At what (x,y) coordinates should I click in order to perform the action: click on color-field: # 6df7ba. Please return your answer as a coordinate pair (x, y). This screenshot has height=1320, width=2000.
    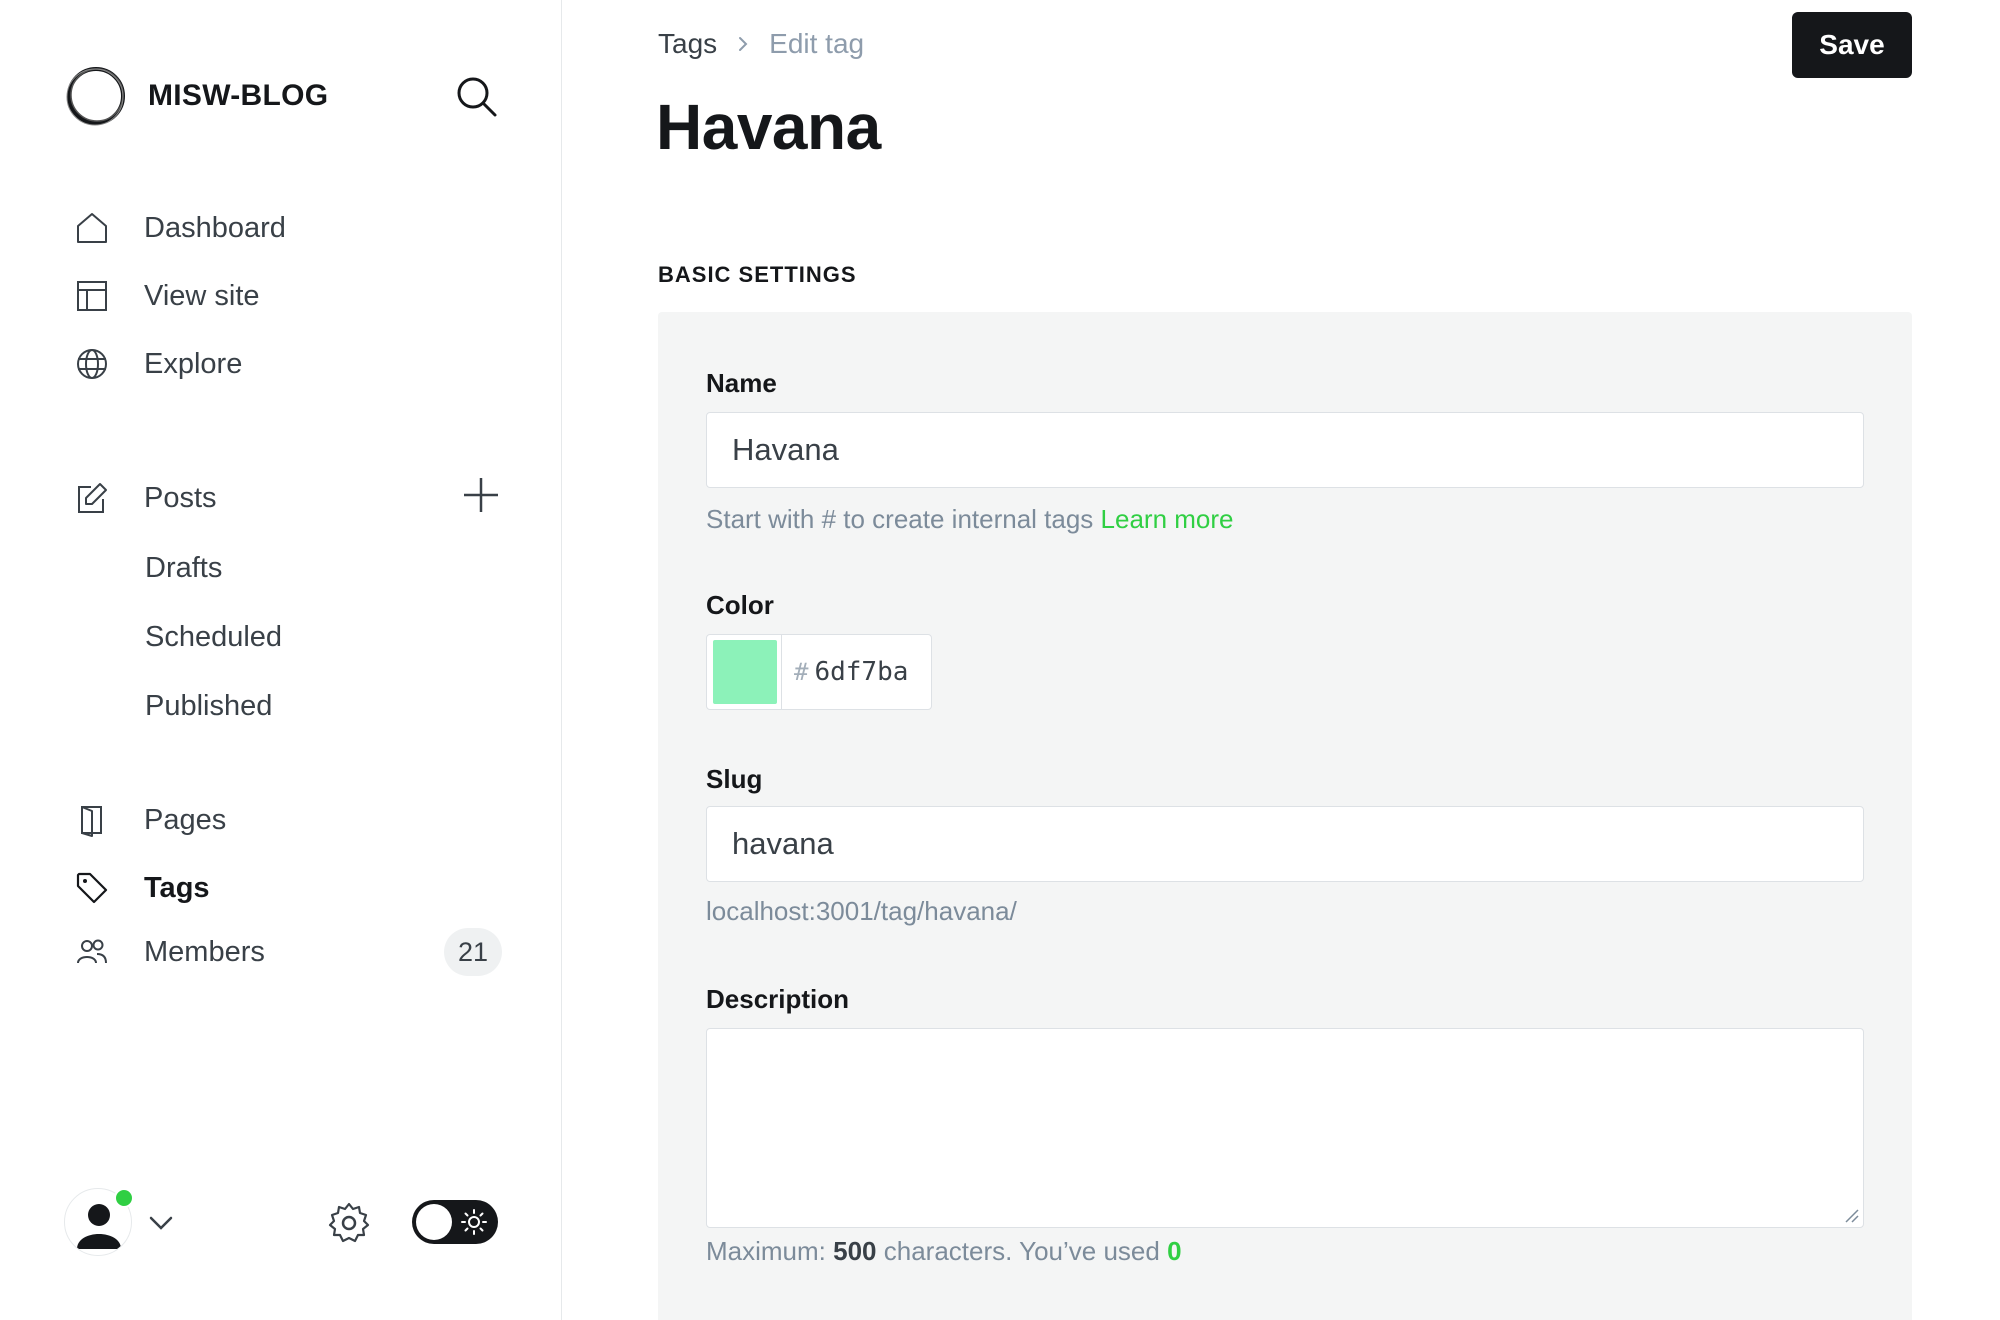
    Looking at the image, I should click on (819, 672).